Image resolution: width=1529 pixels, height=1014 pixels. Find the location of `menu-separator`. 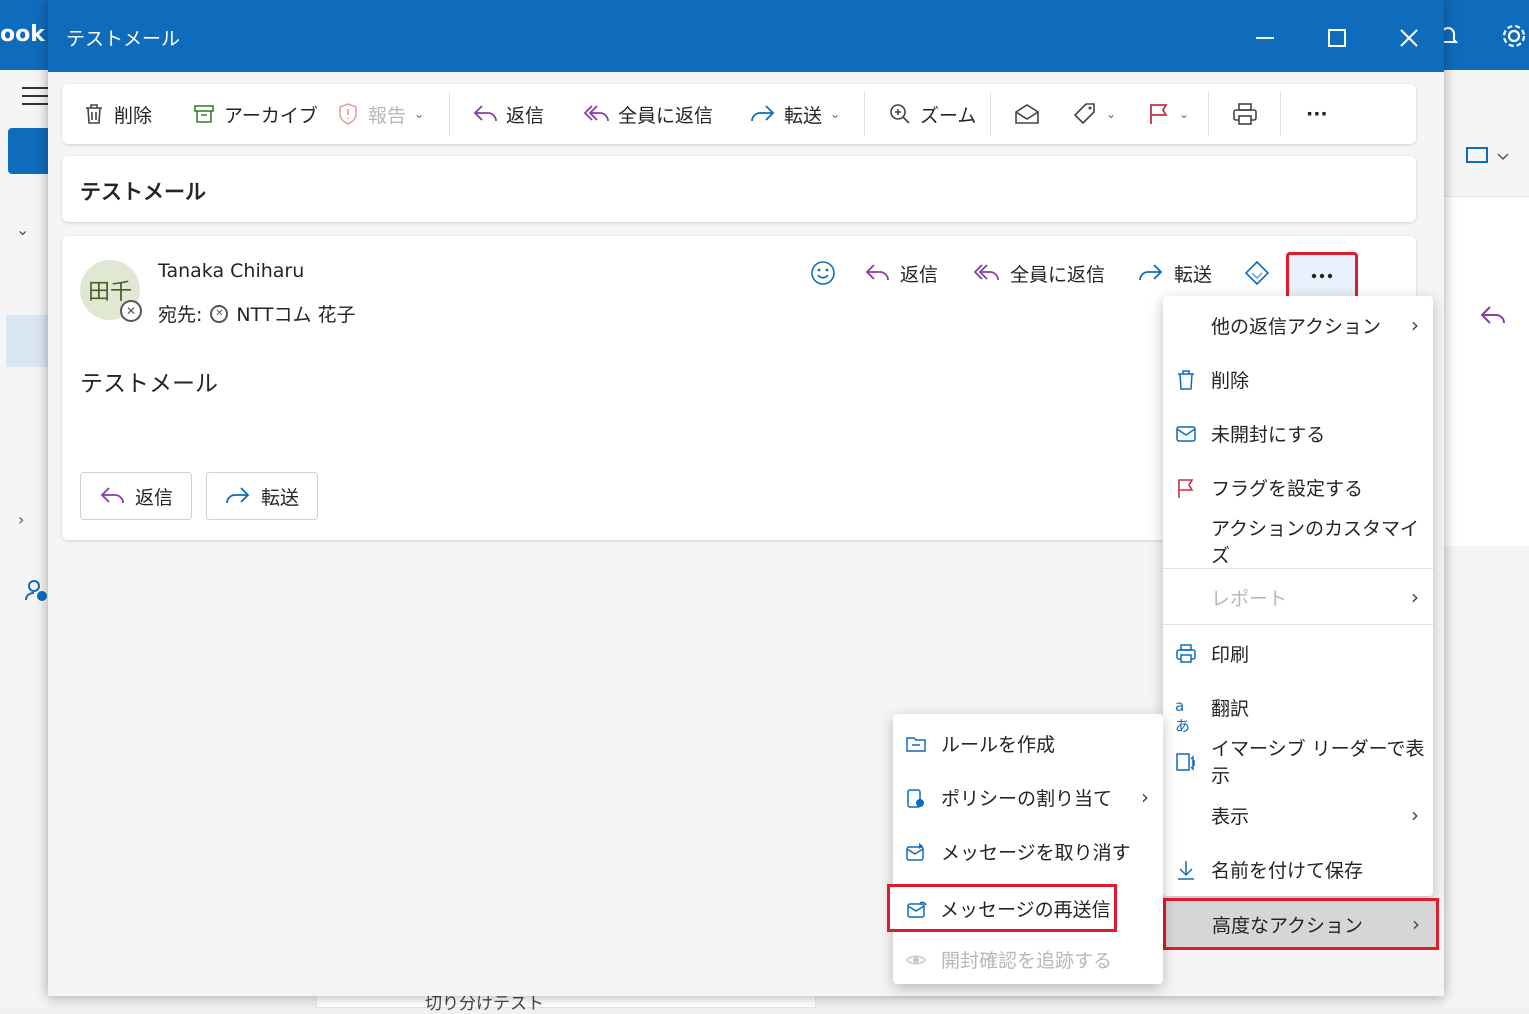

menu-separator is located at coordinates (1298, 624).